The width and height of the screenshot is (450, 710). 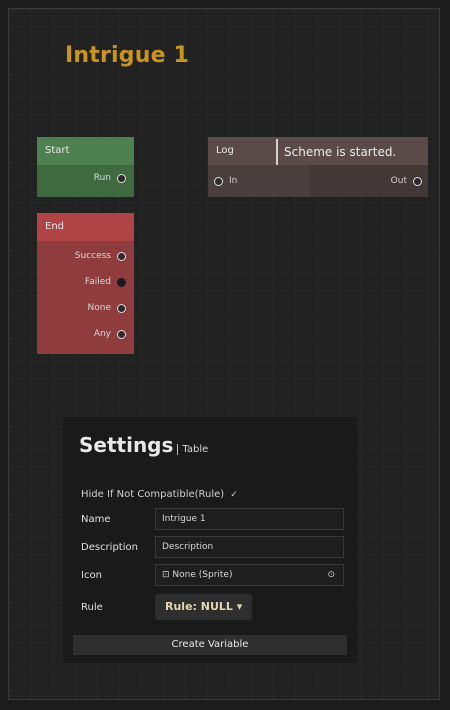 I want to click on log-message-field: Scheme is started., so click(x=336, y=152).